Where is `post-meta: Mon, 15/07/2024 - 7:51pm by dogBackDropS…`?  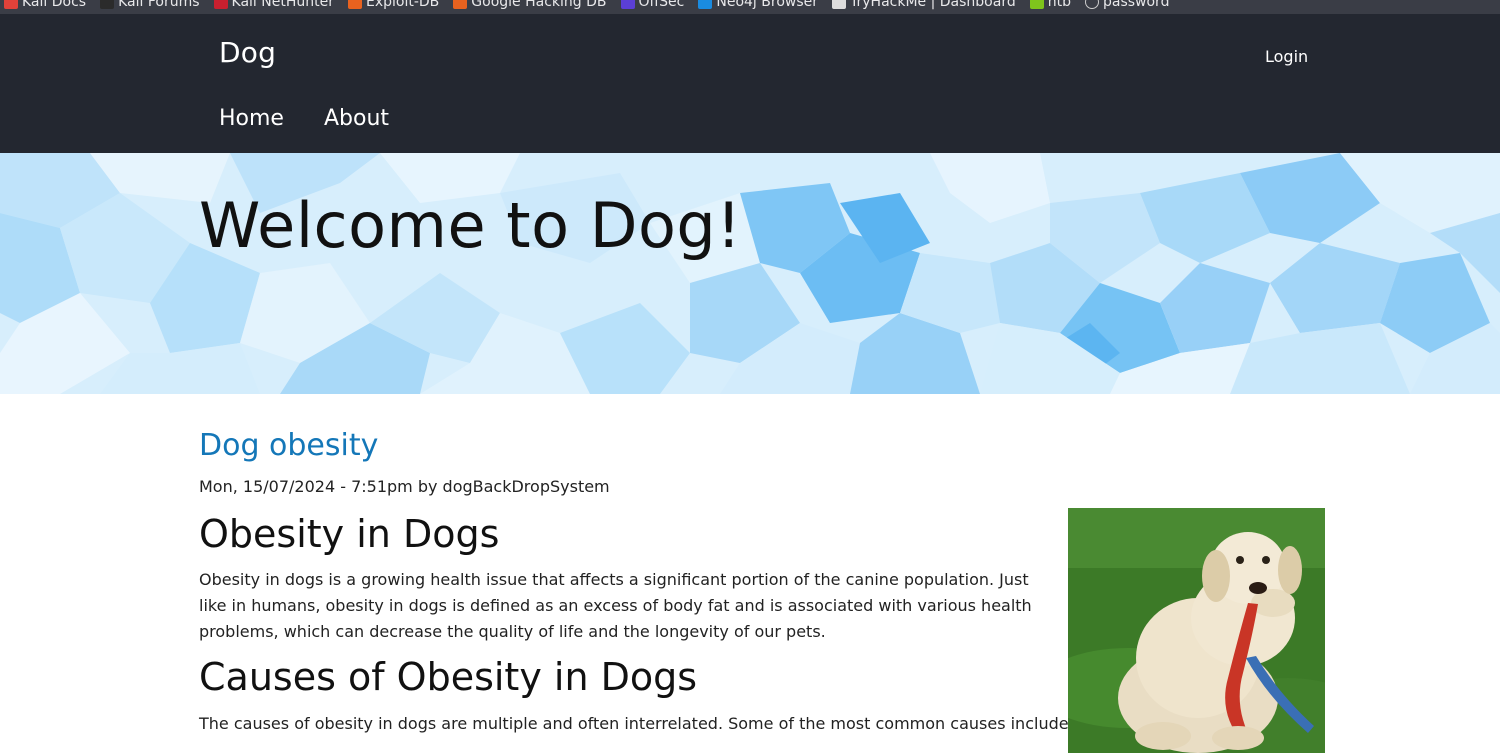
post-meta: Mon, 15/07/2024 - 7:51pm by dogBackDropS… is located at coordinates (404, 486).